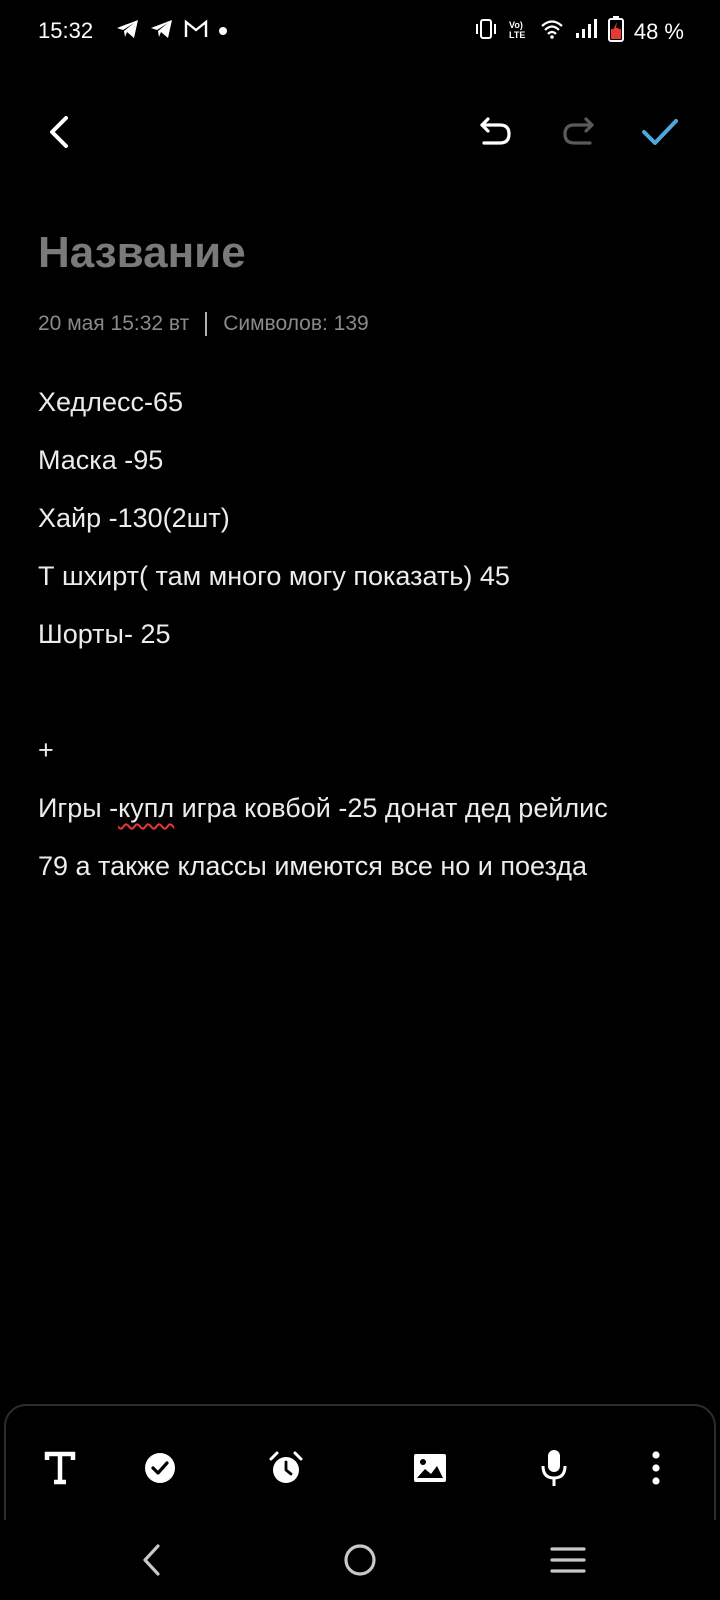 The width and height of the screenshot is (720, 1600). I want to click on reminder-button, so click(286, 1468).